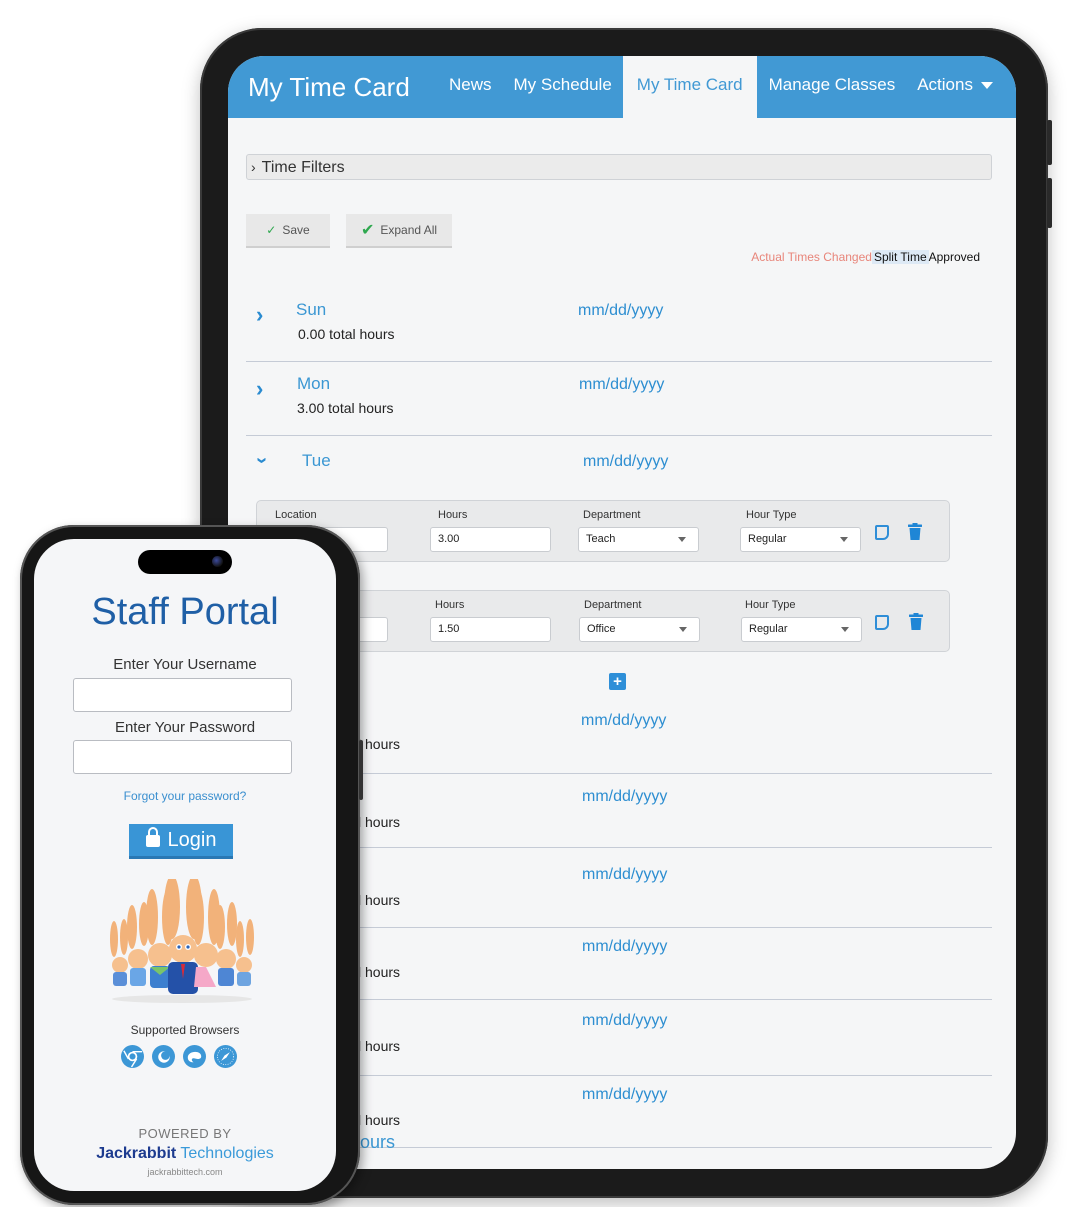 Image resolution: width=1080 pixels, height=1207 pixels. I want to click on department-value: Office, so click(601, 629).